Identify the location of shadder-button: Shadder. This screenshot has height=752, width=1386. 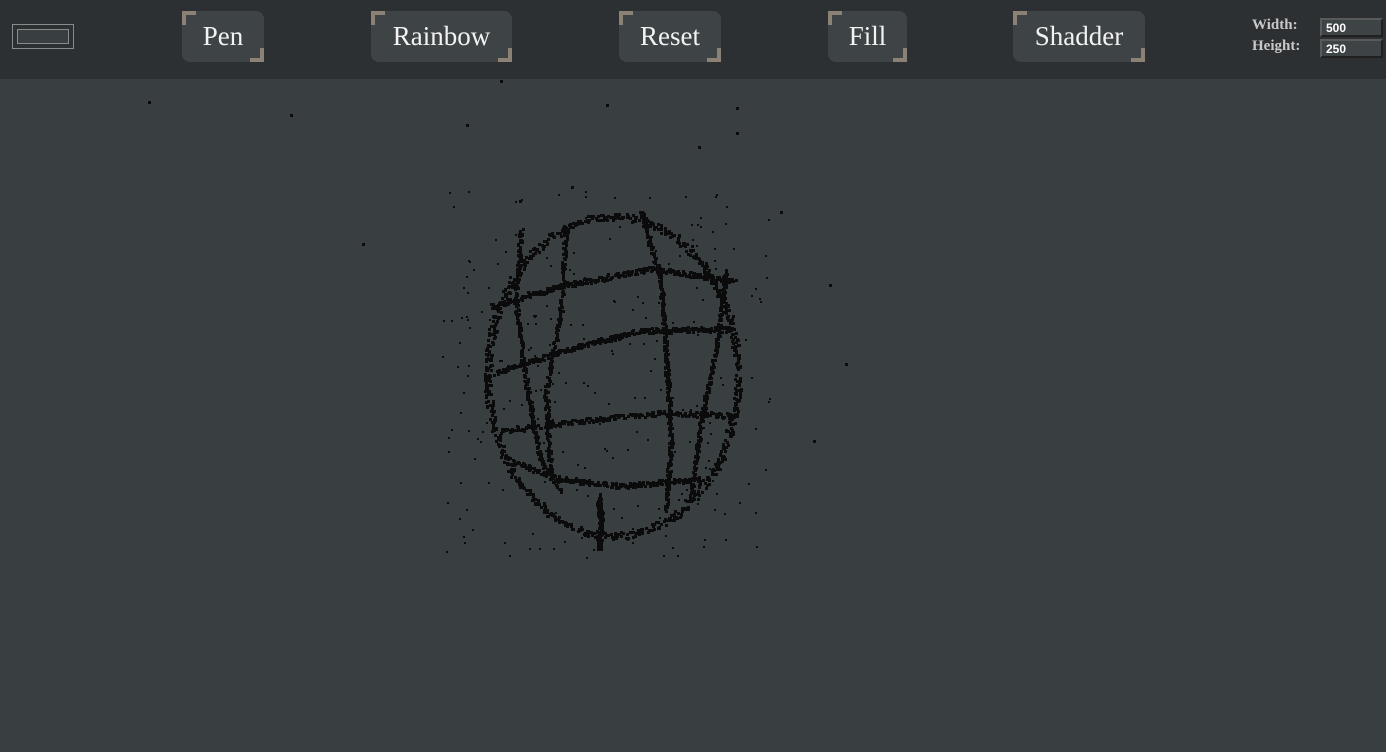
(1079, 36).